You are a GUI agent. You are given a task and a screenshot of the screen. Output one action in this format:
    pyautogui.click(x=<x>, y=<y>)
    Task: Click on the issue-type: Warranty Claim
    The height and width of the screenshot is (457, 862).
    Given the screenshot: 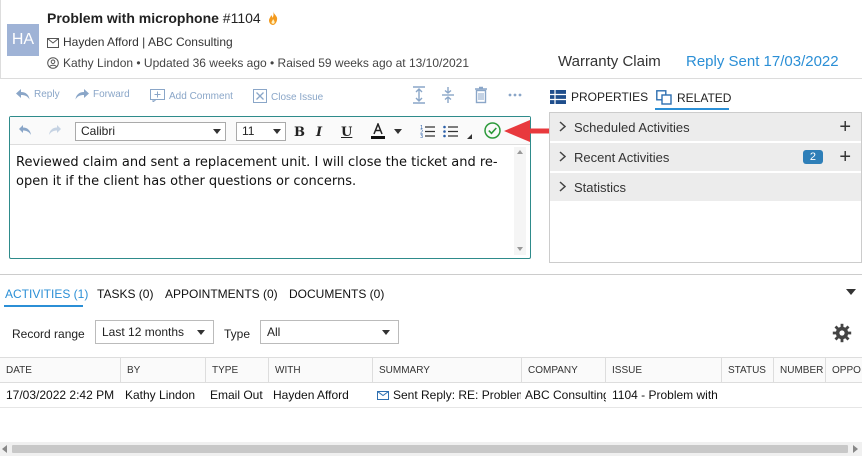 What is the action you would take?
    pyautogui.click(x=609, y=61)
    